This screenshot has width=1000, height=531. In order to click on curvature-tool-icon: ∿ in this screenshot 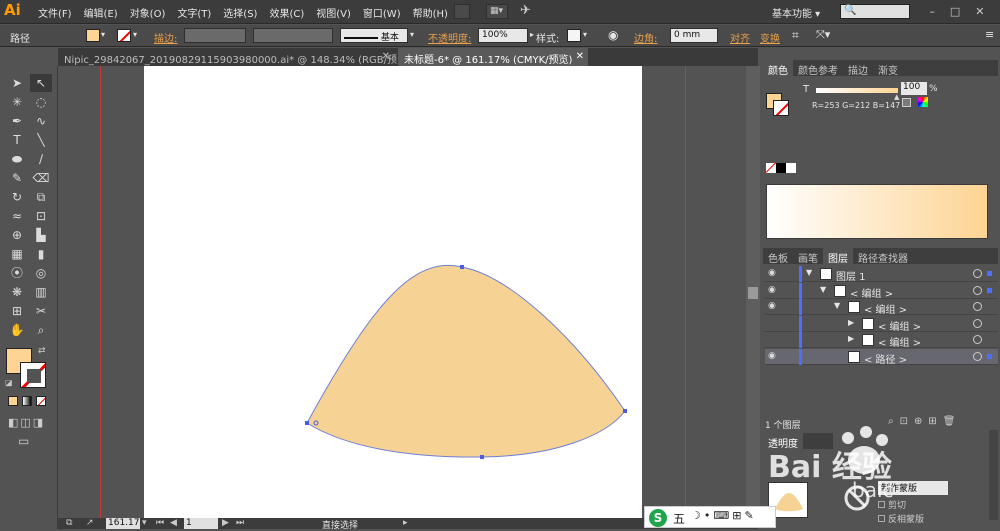, I will do `click(41, 121)`.